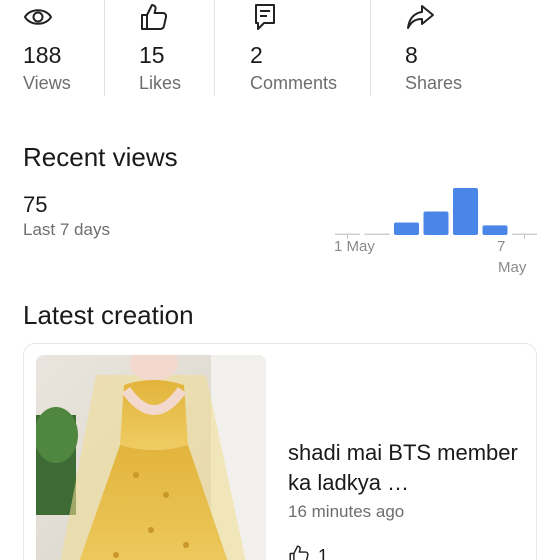 The image size is (560, 560). What do you see at coordinates (108, 315) in the screenshot?
I see `latest-creation-title: Latest creation` at bounding box center [108, 315].